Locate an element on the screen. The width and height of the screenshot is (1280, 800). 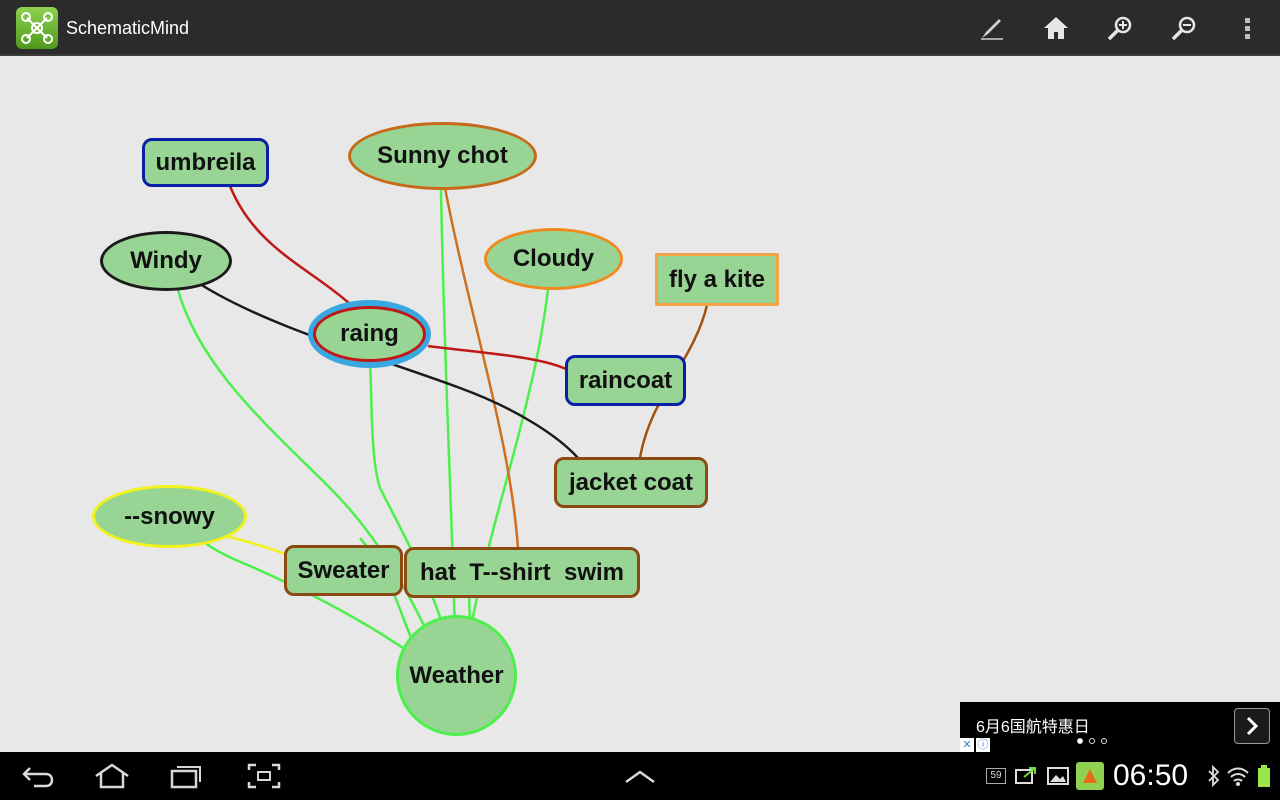
node-raing-inner: raing is located at coordinates (369, 334).